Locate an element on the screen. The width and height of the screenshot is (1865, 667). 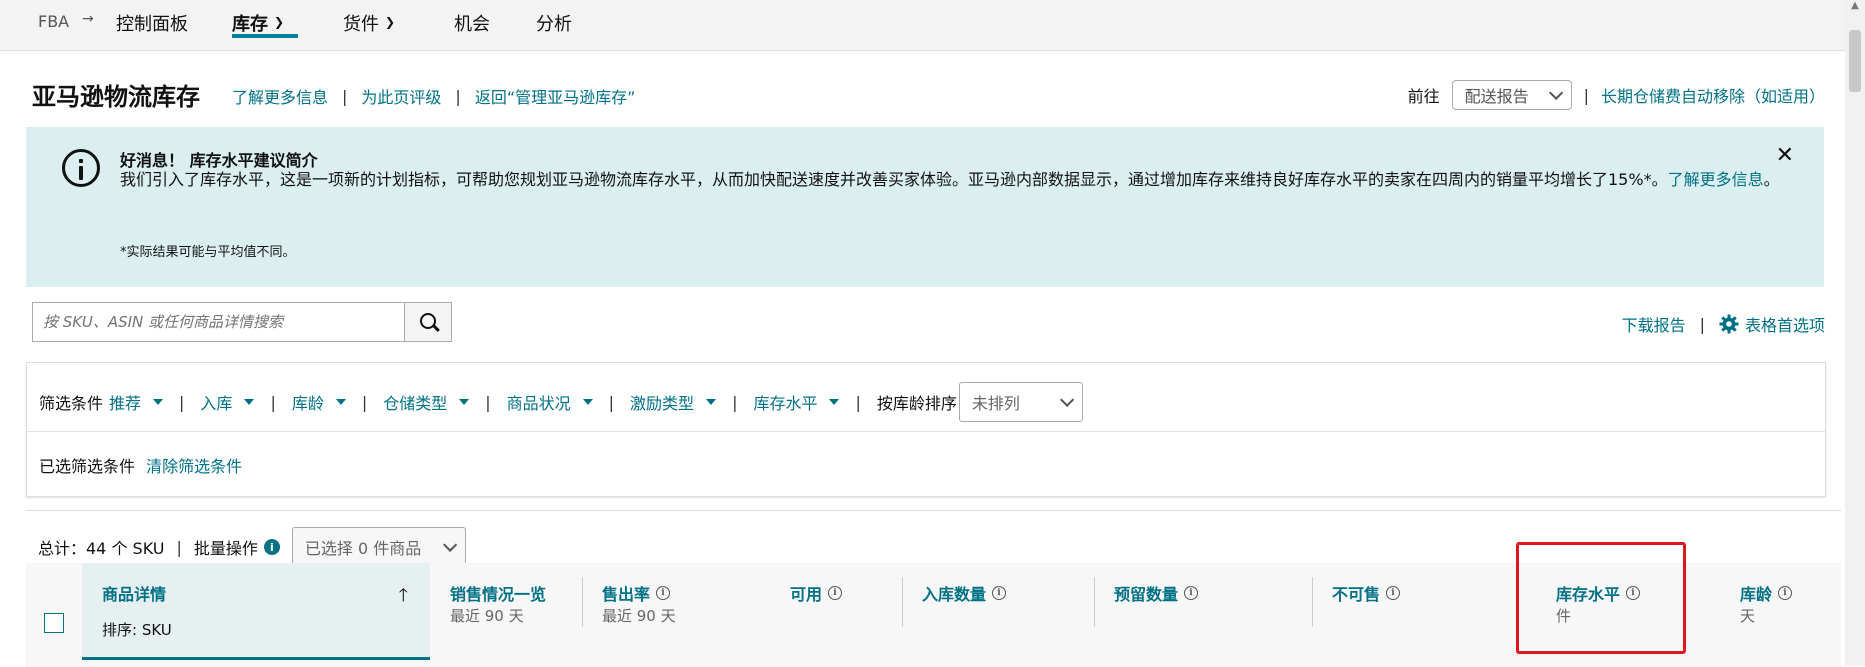
sort-by-age-label: 按库龄排序 is located at coordinates (916, 403).